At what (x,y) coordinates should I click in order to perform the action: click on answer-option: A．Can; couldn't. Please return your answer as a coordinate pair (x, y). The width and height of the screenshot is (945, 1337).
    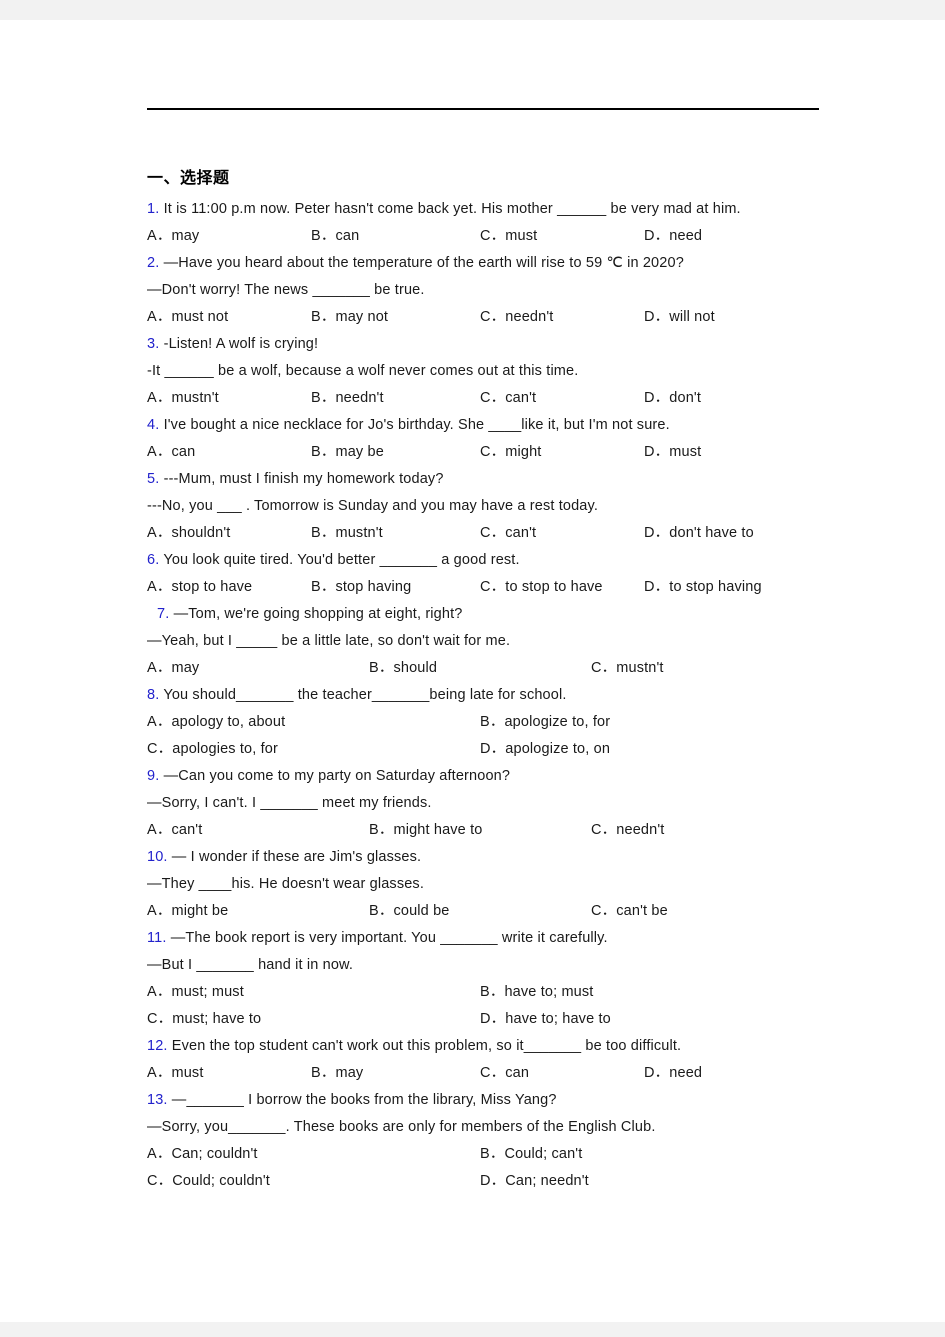
    Looking at the image, I should click on (202, 1154).